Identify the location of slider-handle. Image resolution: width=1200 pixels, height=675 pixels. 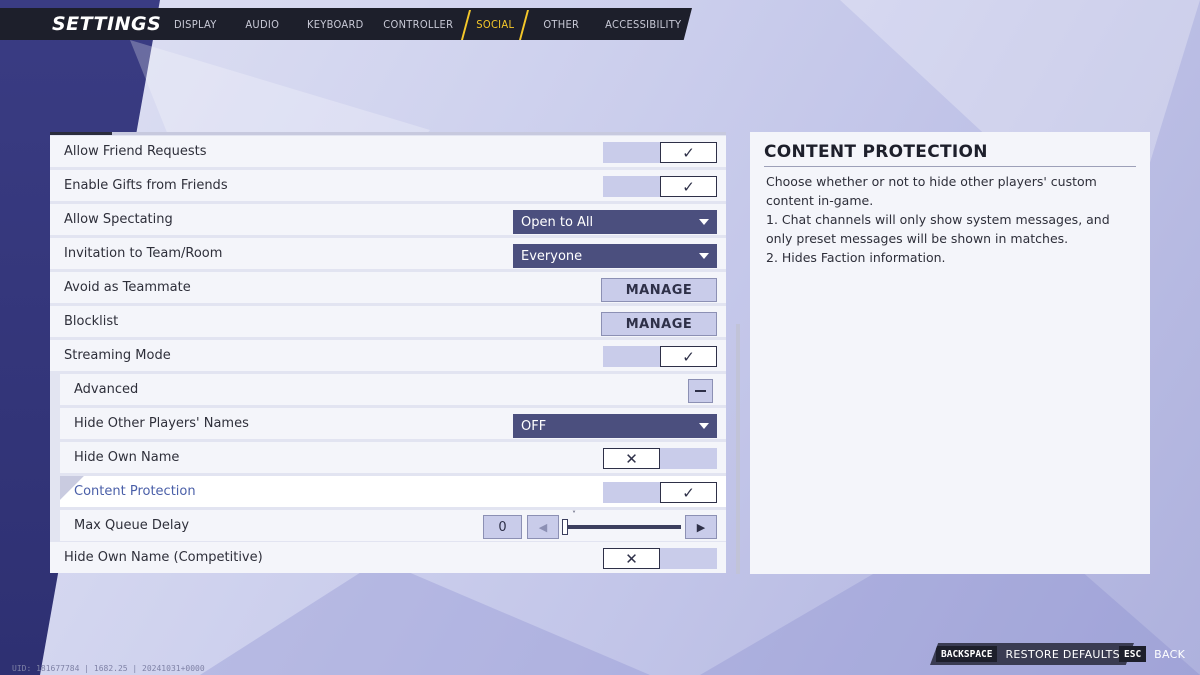
(565, 527).